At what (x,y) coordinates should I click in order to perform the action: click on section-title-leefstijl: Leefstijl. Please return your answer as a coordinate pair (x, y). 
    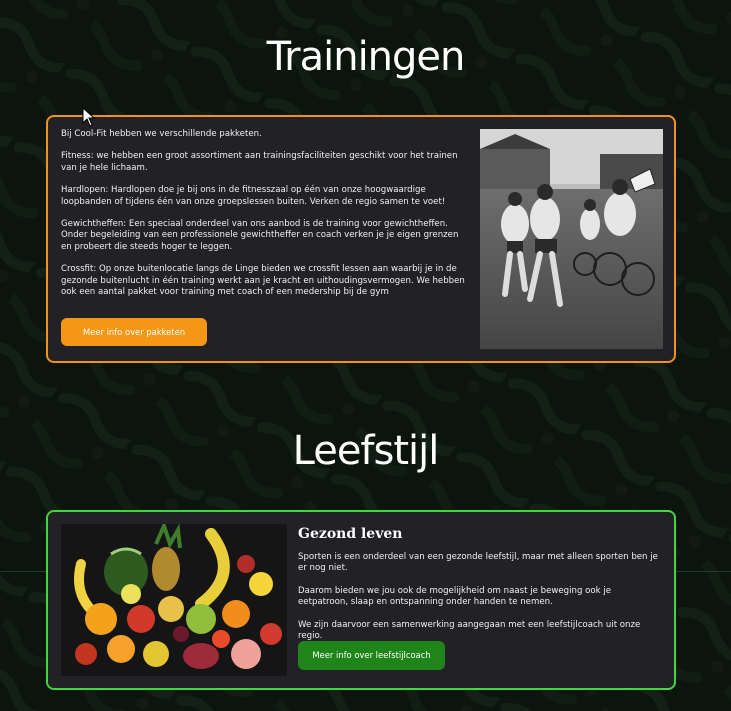
    Looking at the image, I should click on (366, 451).